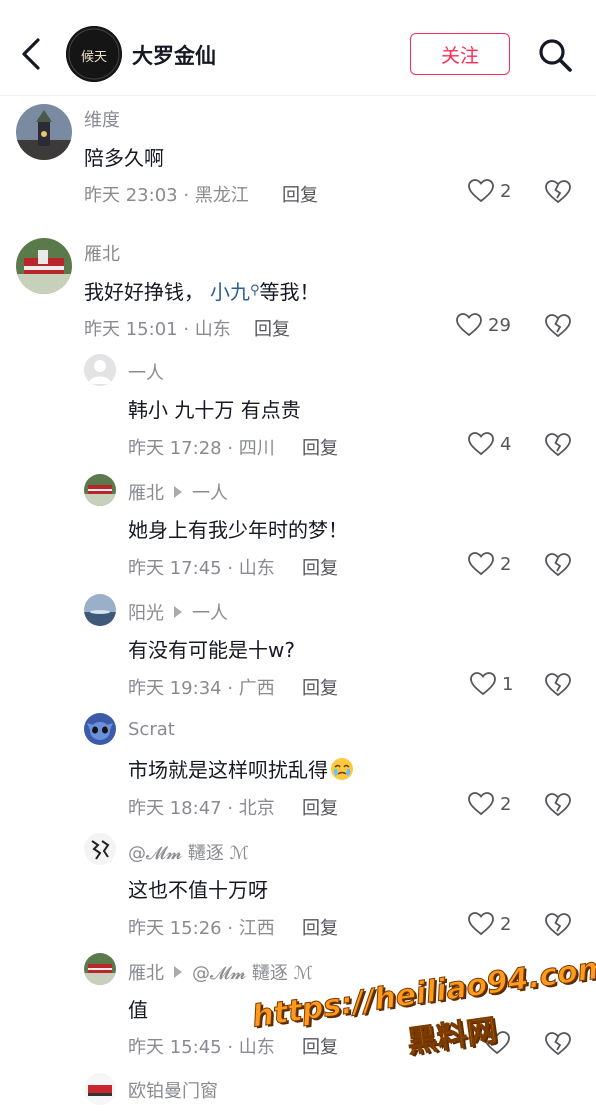  What do you see at coordinates (499, 325) in the screenshot?
I see `like-count: 29` at bounding box center [499, 325].